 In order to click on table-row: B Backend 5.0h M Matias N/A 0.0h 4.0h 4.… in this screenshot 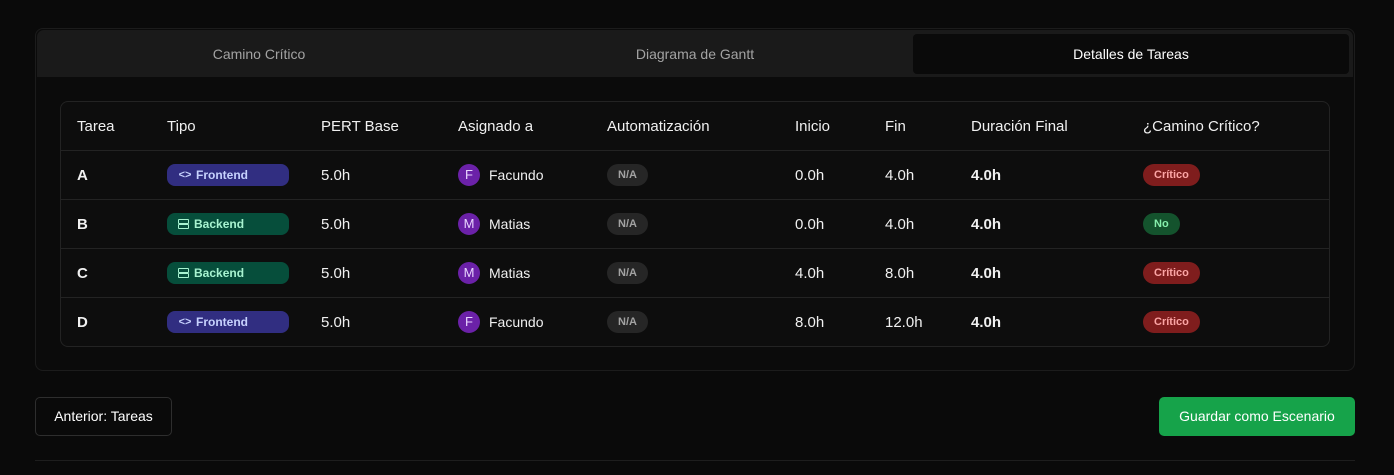, I will do `click(695, 224)`.